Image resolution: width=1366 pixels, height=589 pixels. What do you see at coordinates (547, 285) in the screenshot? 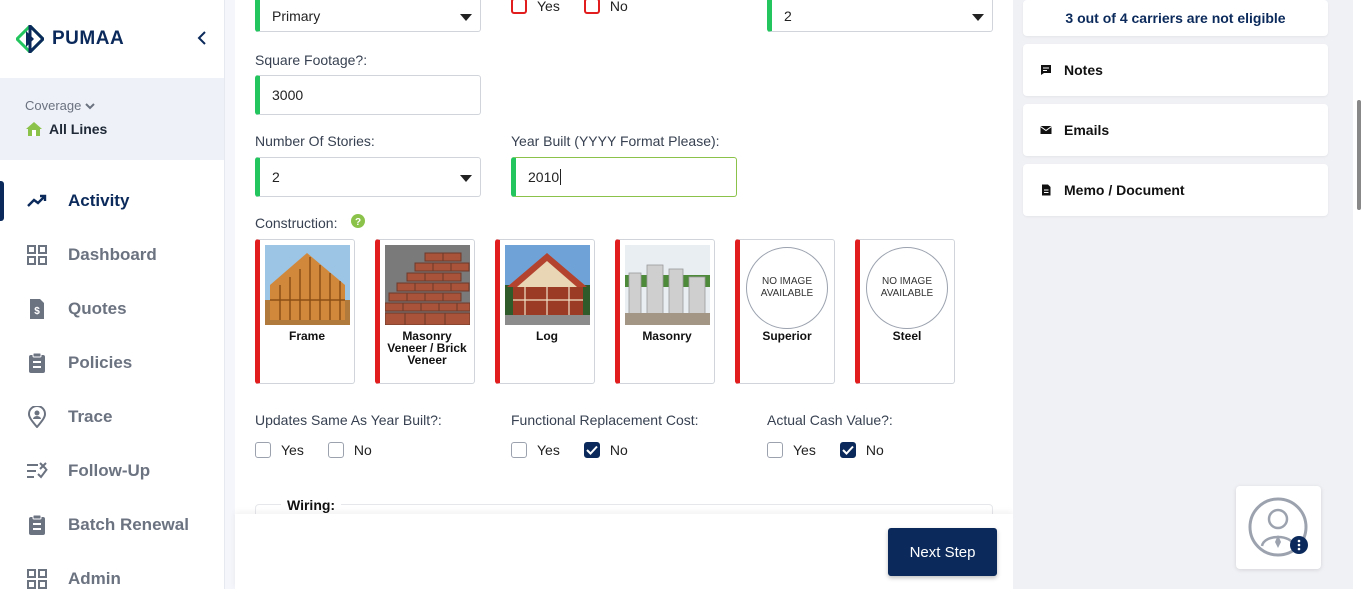
I see `log-house-image` at bounding box center [547, 285].